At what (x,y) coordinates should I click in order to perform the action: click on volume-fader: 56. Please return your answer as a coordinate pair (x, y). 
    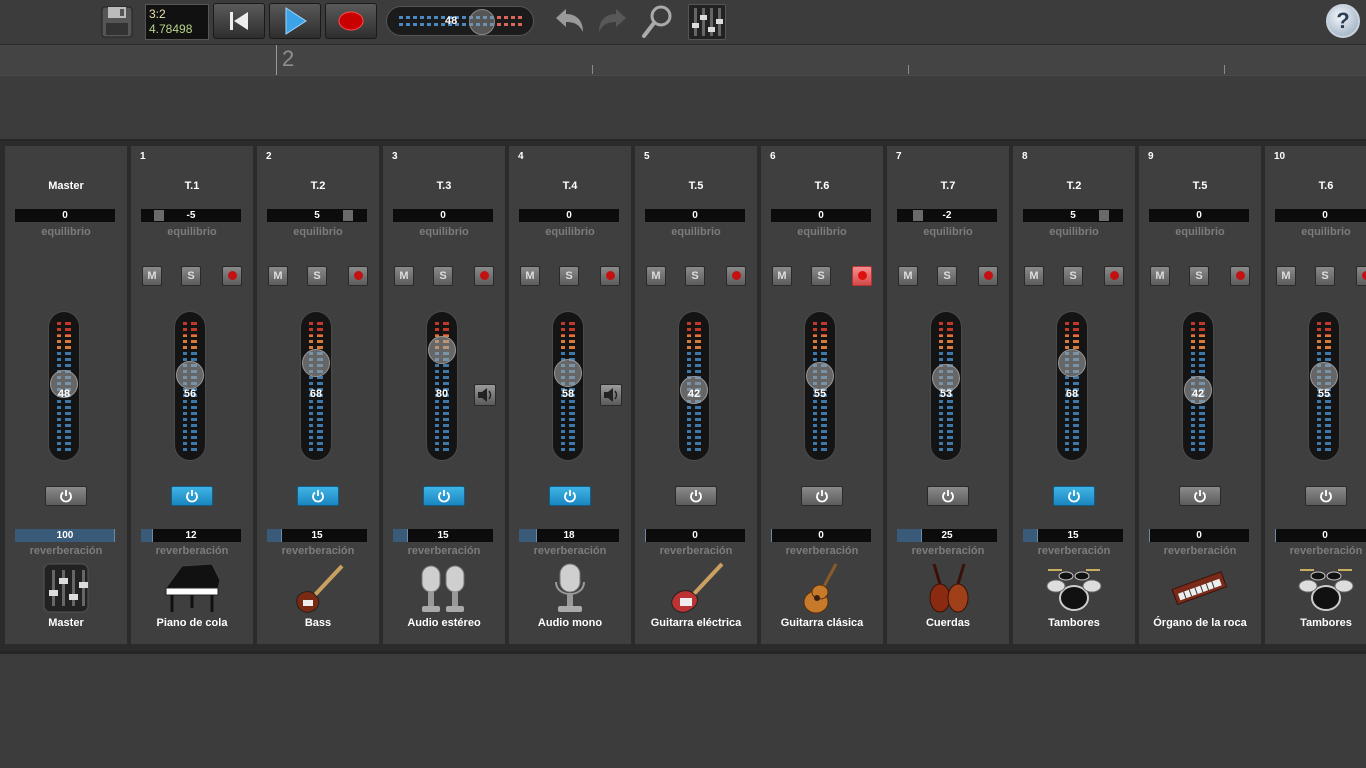
    Looking at the image, I should click on (190, 386).